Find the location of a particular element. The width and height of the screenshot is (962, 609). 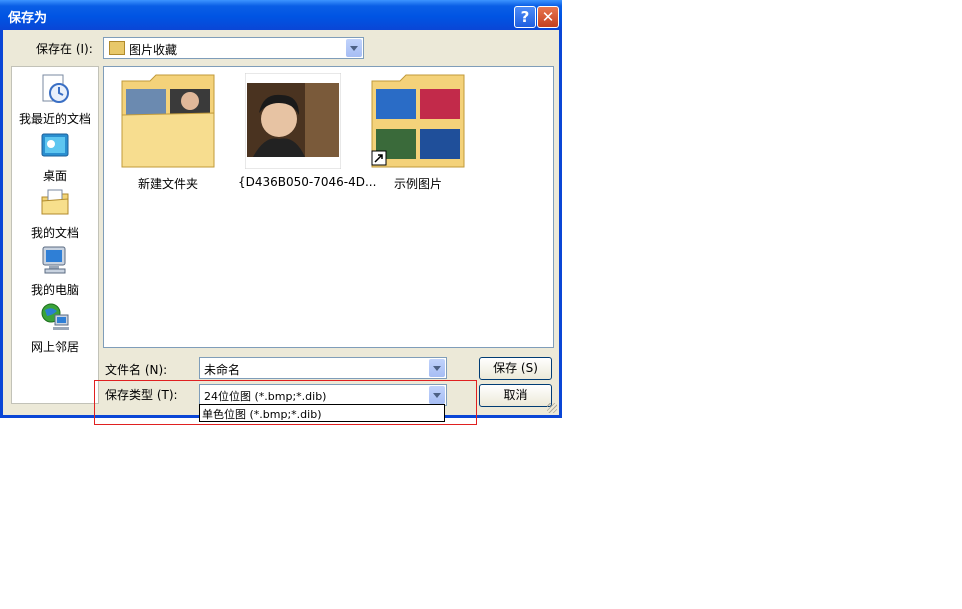

list-item: 示例图片 is located at coordinates (418, 132).